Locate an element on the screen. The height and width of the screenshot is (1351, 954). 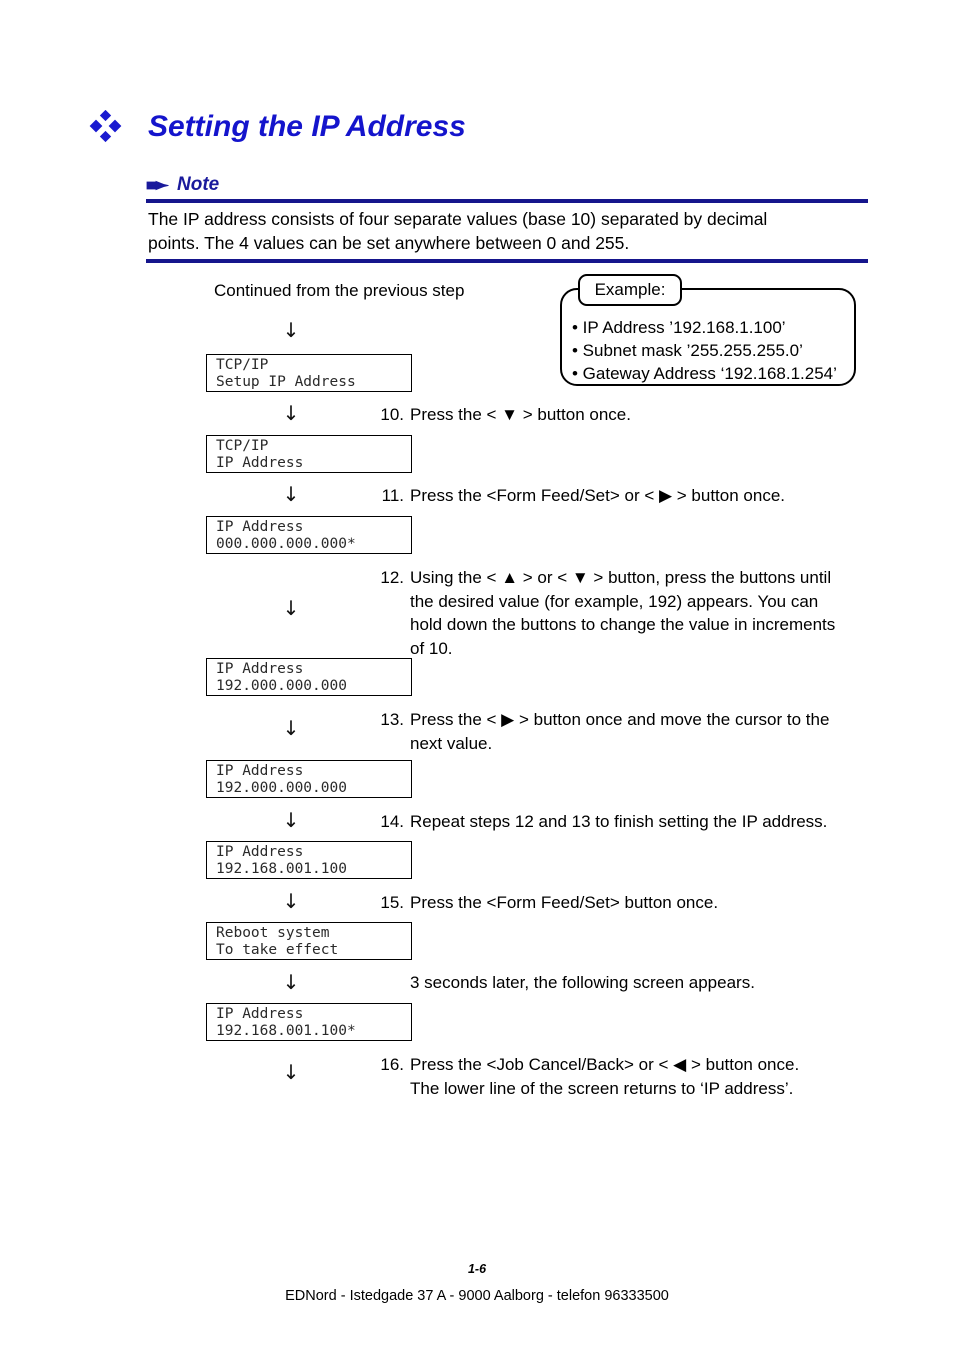
step-line: Press the <Form Feed/Set> button once. is located at coordinates (564, 902).